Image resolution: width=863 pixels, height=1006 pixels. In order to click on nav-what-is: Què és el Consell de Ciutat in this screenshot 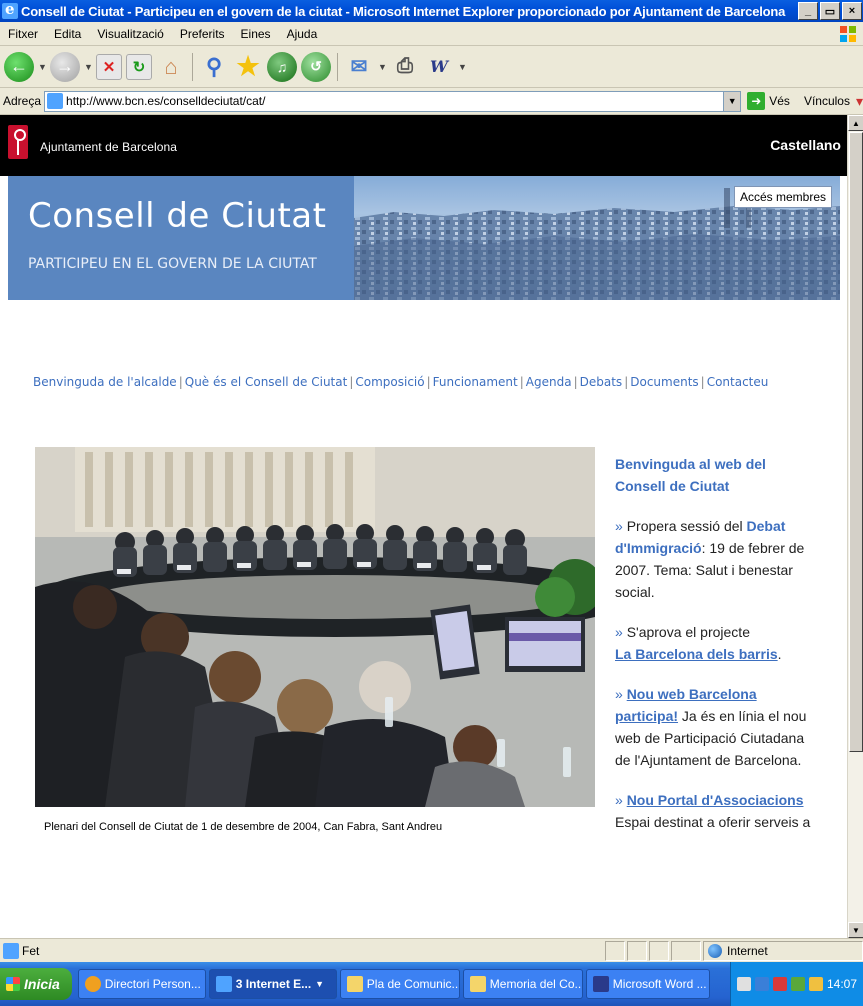, I will do `click(266, 382)`.